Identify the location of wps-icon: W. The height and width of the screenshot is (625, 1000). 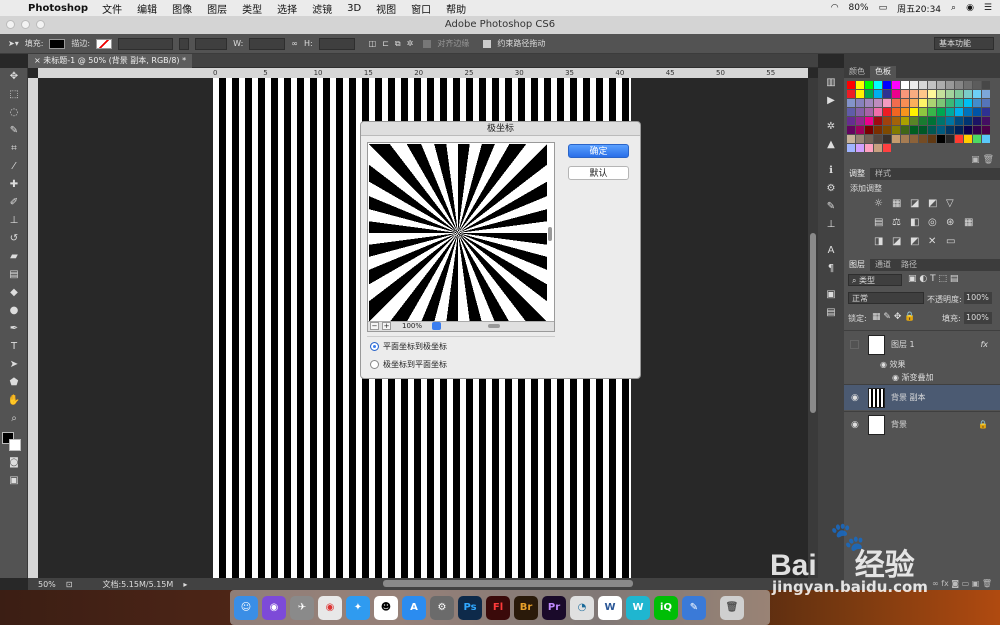
(638, 607).